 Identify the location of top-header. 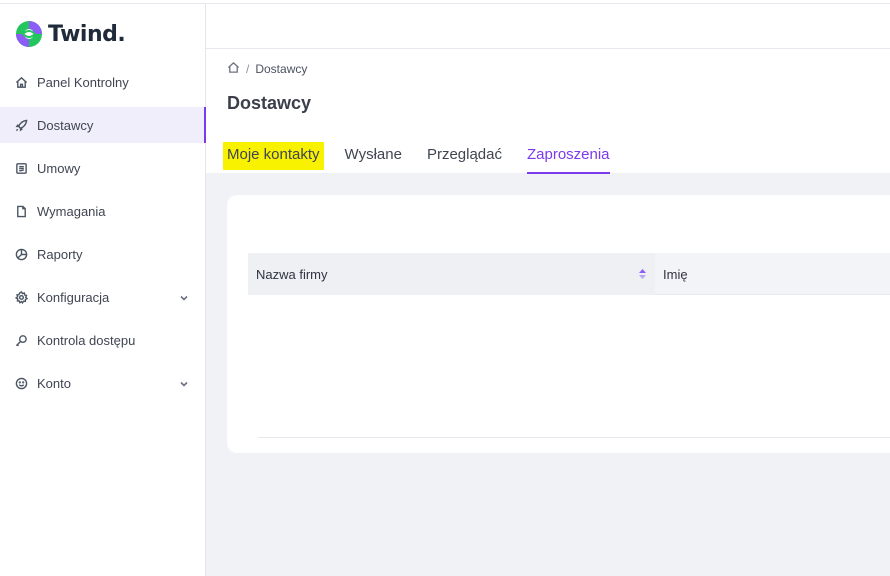
(548, 26).